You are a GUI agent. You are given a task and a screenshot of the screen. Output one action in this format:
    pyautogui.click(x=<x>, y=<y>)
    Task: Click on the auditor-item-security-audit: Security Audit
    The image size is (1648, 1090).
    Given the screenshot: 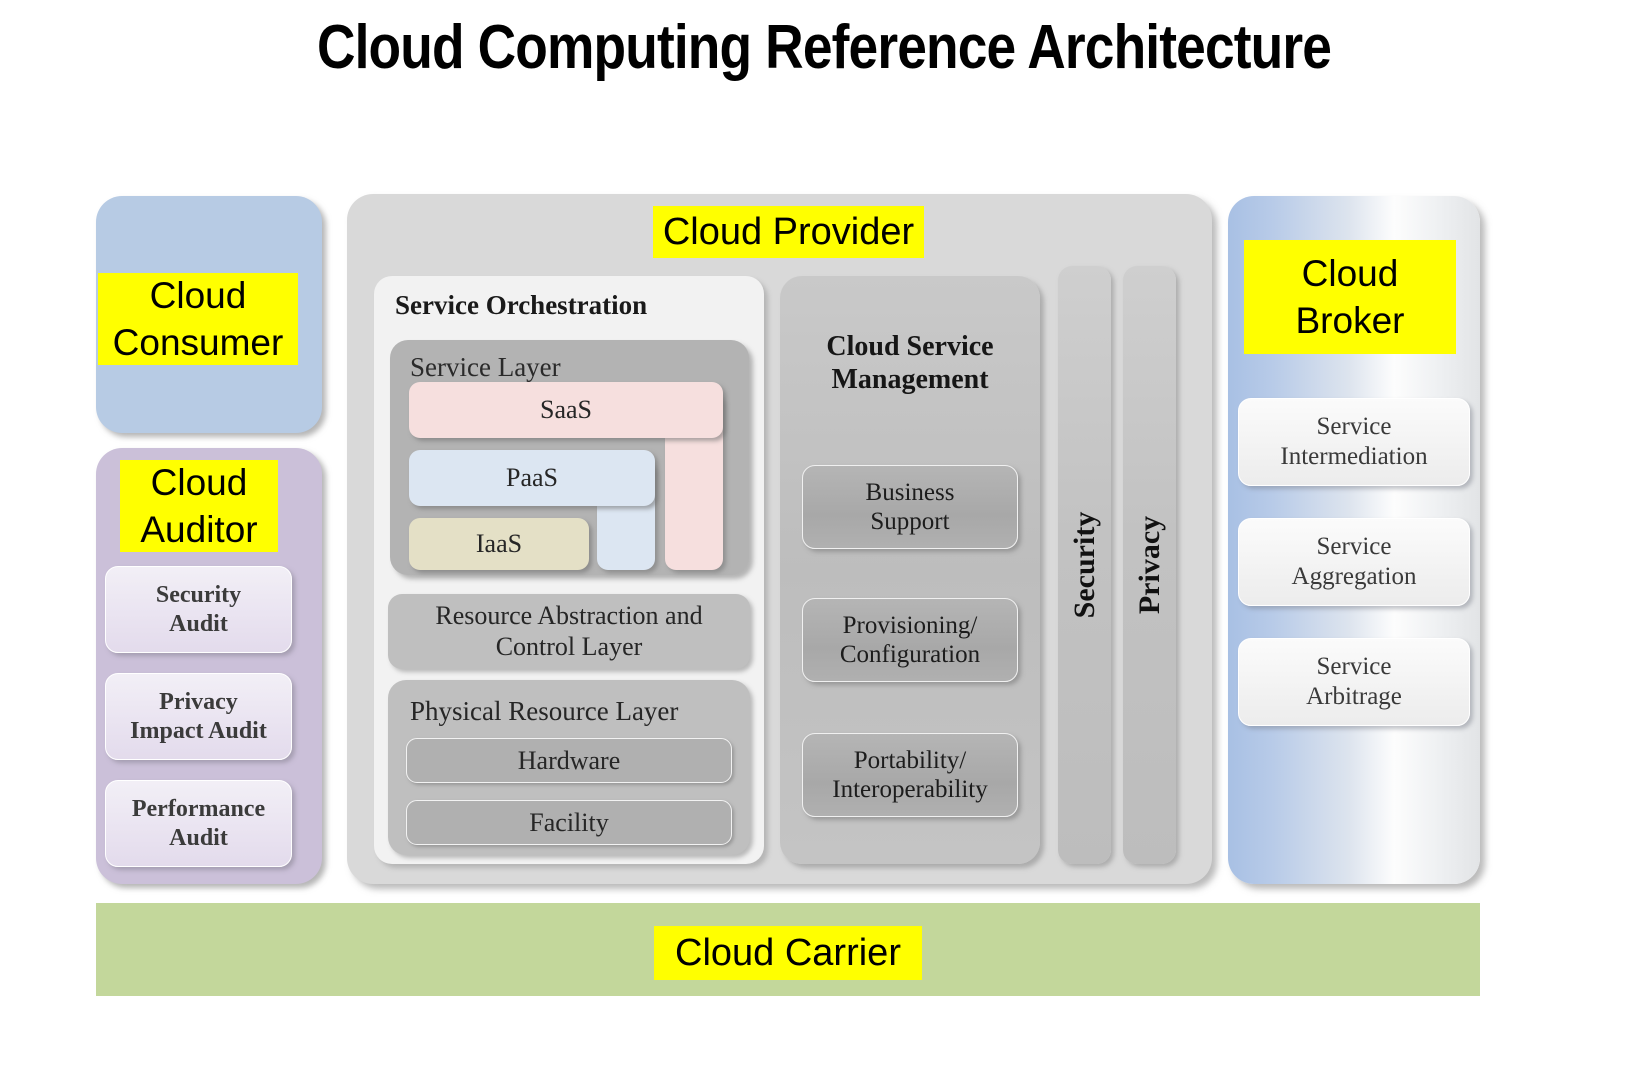 What is the action you would take?
    pyautogui.click(x=198, y=609)
    